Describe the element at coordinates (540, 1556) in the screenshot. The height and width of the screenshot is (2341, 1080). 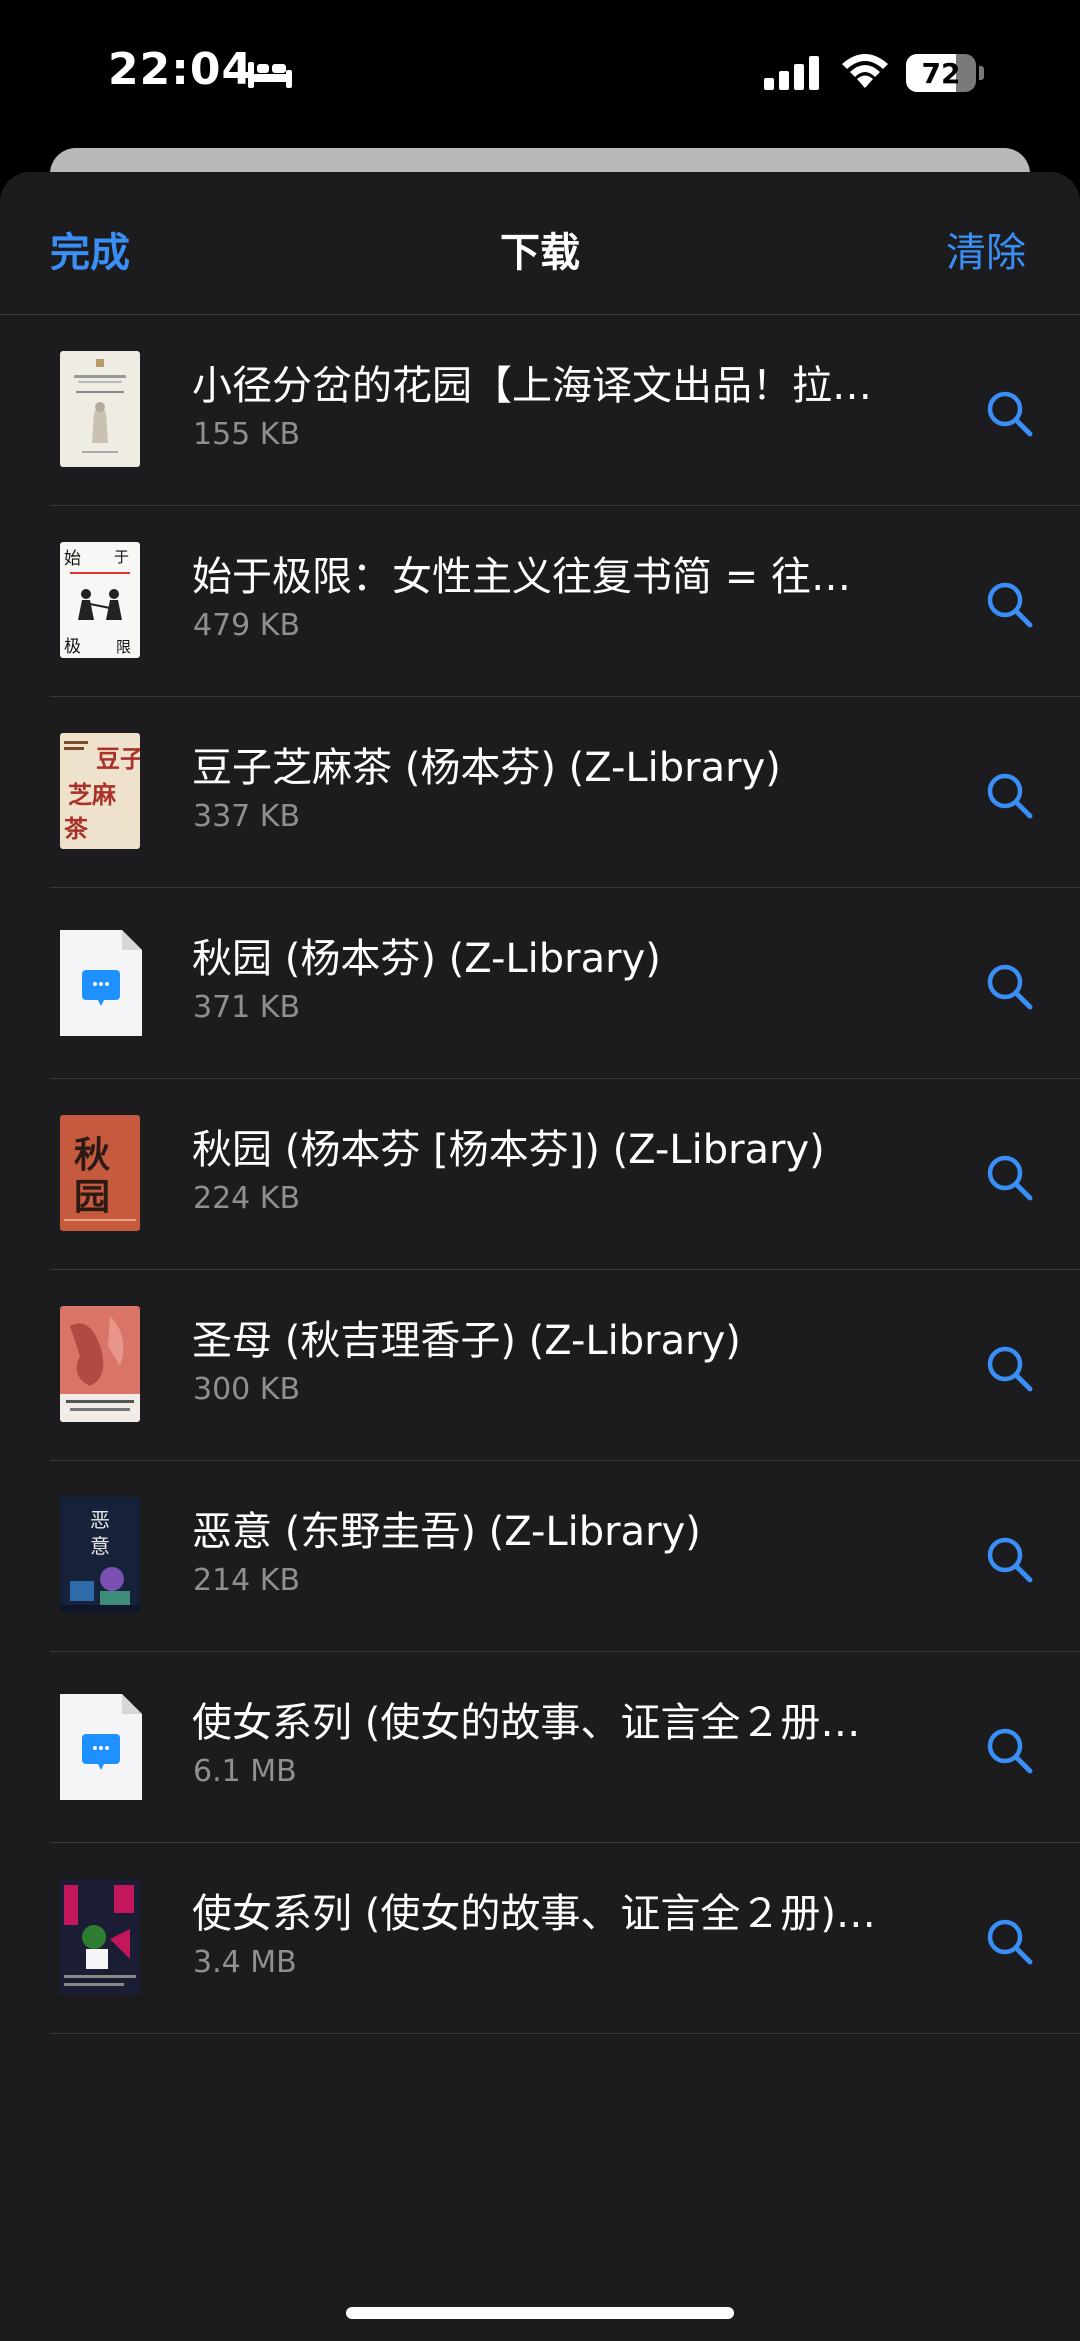
I see `download-item: 恶 意 恶意 (东野圭吾) (Z-Library) 214 KB` at that location.